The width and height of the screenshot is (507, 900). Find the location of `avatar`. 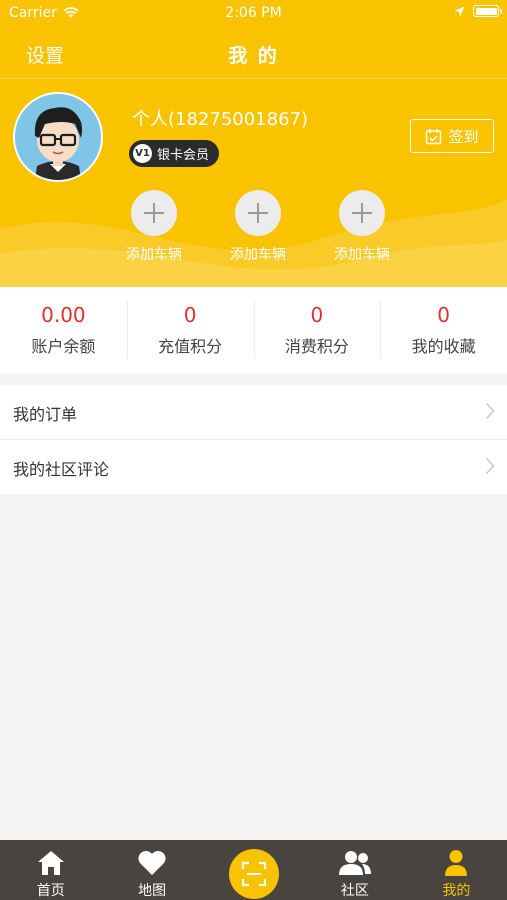

avatar is located at coordinates (58, 137).